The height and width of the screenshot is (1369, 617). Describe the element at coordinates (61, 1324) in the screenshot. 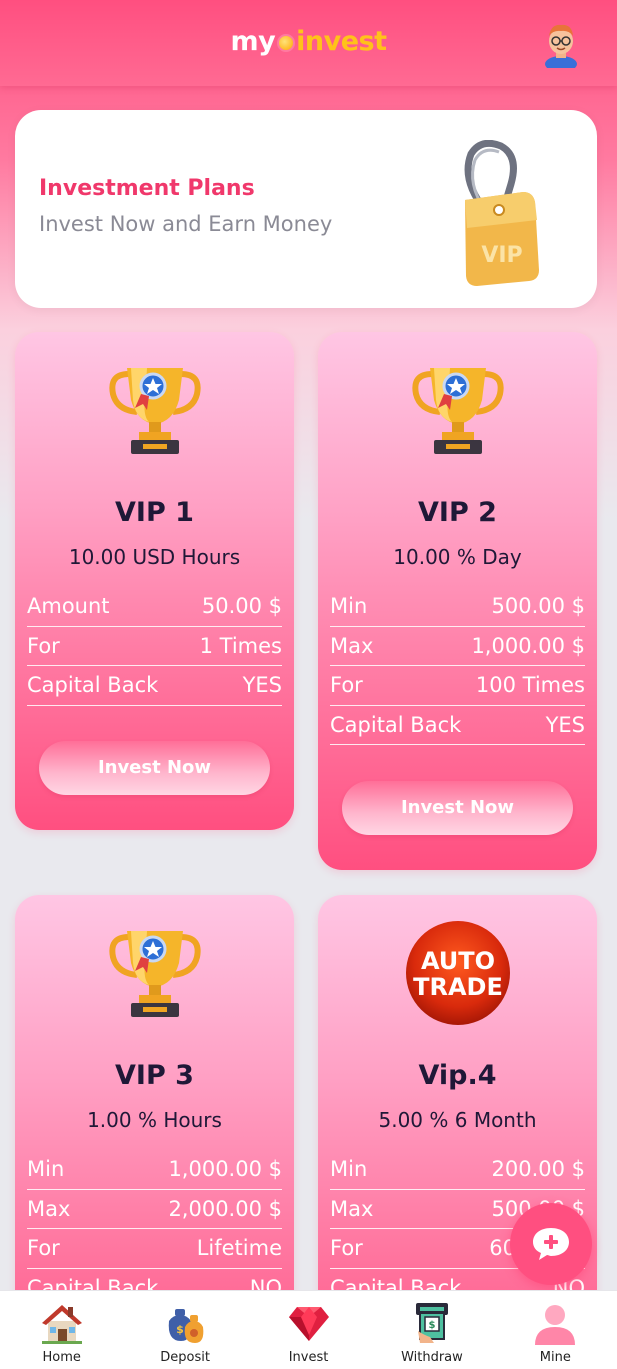

I see `home-icon` at that location.